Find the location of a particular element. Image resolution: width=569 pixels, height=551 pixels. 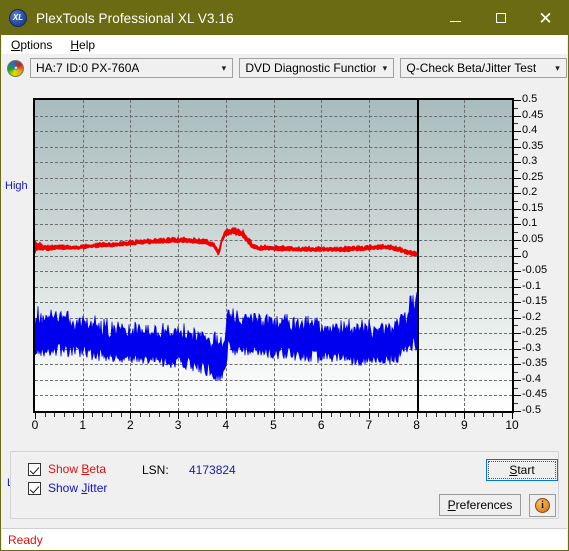

show-jitter-checkbox: Show Jitter is located at coordinates (67, 488).